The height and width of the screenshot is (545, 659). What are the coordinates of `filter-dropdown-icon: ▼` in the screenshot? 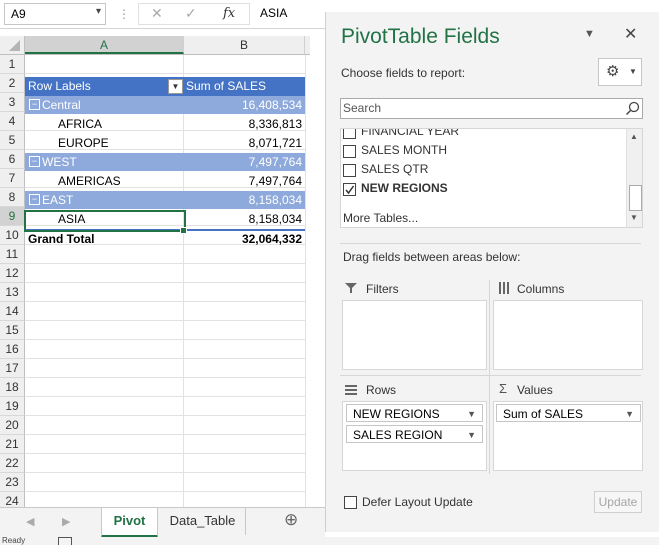 It's located at (175, 86).